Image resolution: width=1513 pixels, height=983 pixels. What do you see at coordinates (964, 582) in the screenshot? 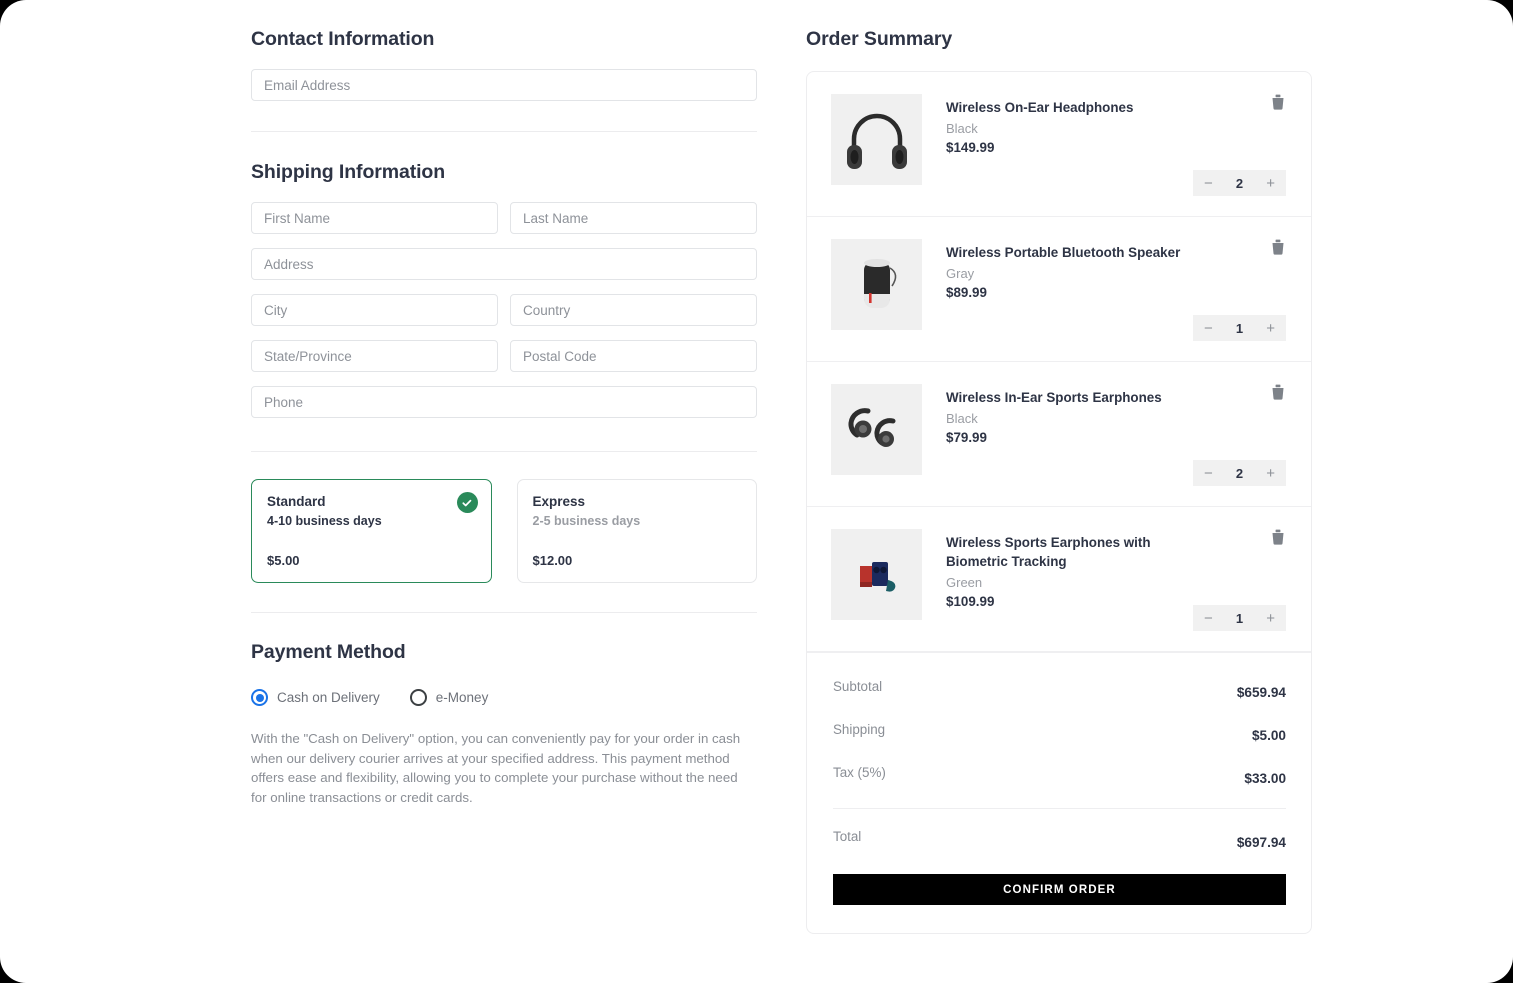
I see `order-item-variant: Green` at bounding box center [964, 582].